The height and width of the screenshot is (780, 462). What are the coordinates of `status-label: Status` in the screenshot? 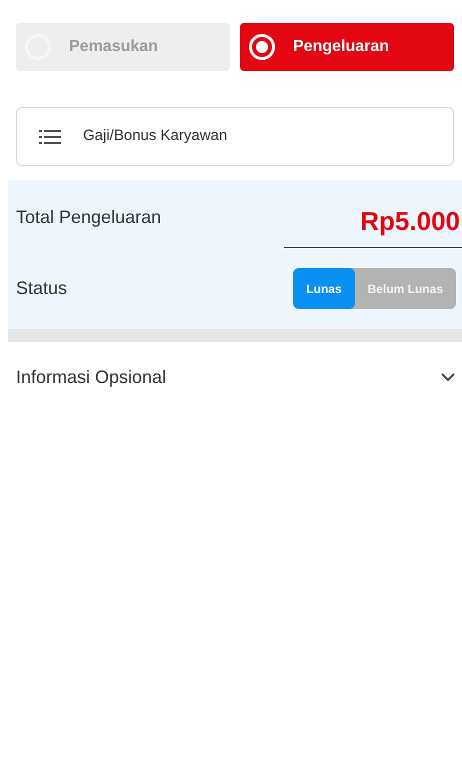 It's located at (42, 288).